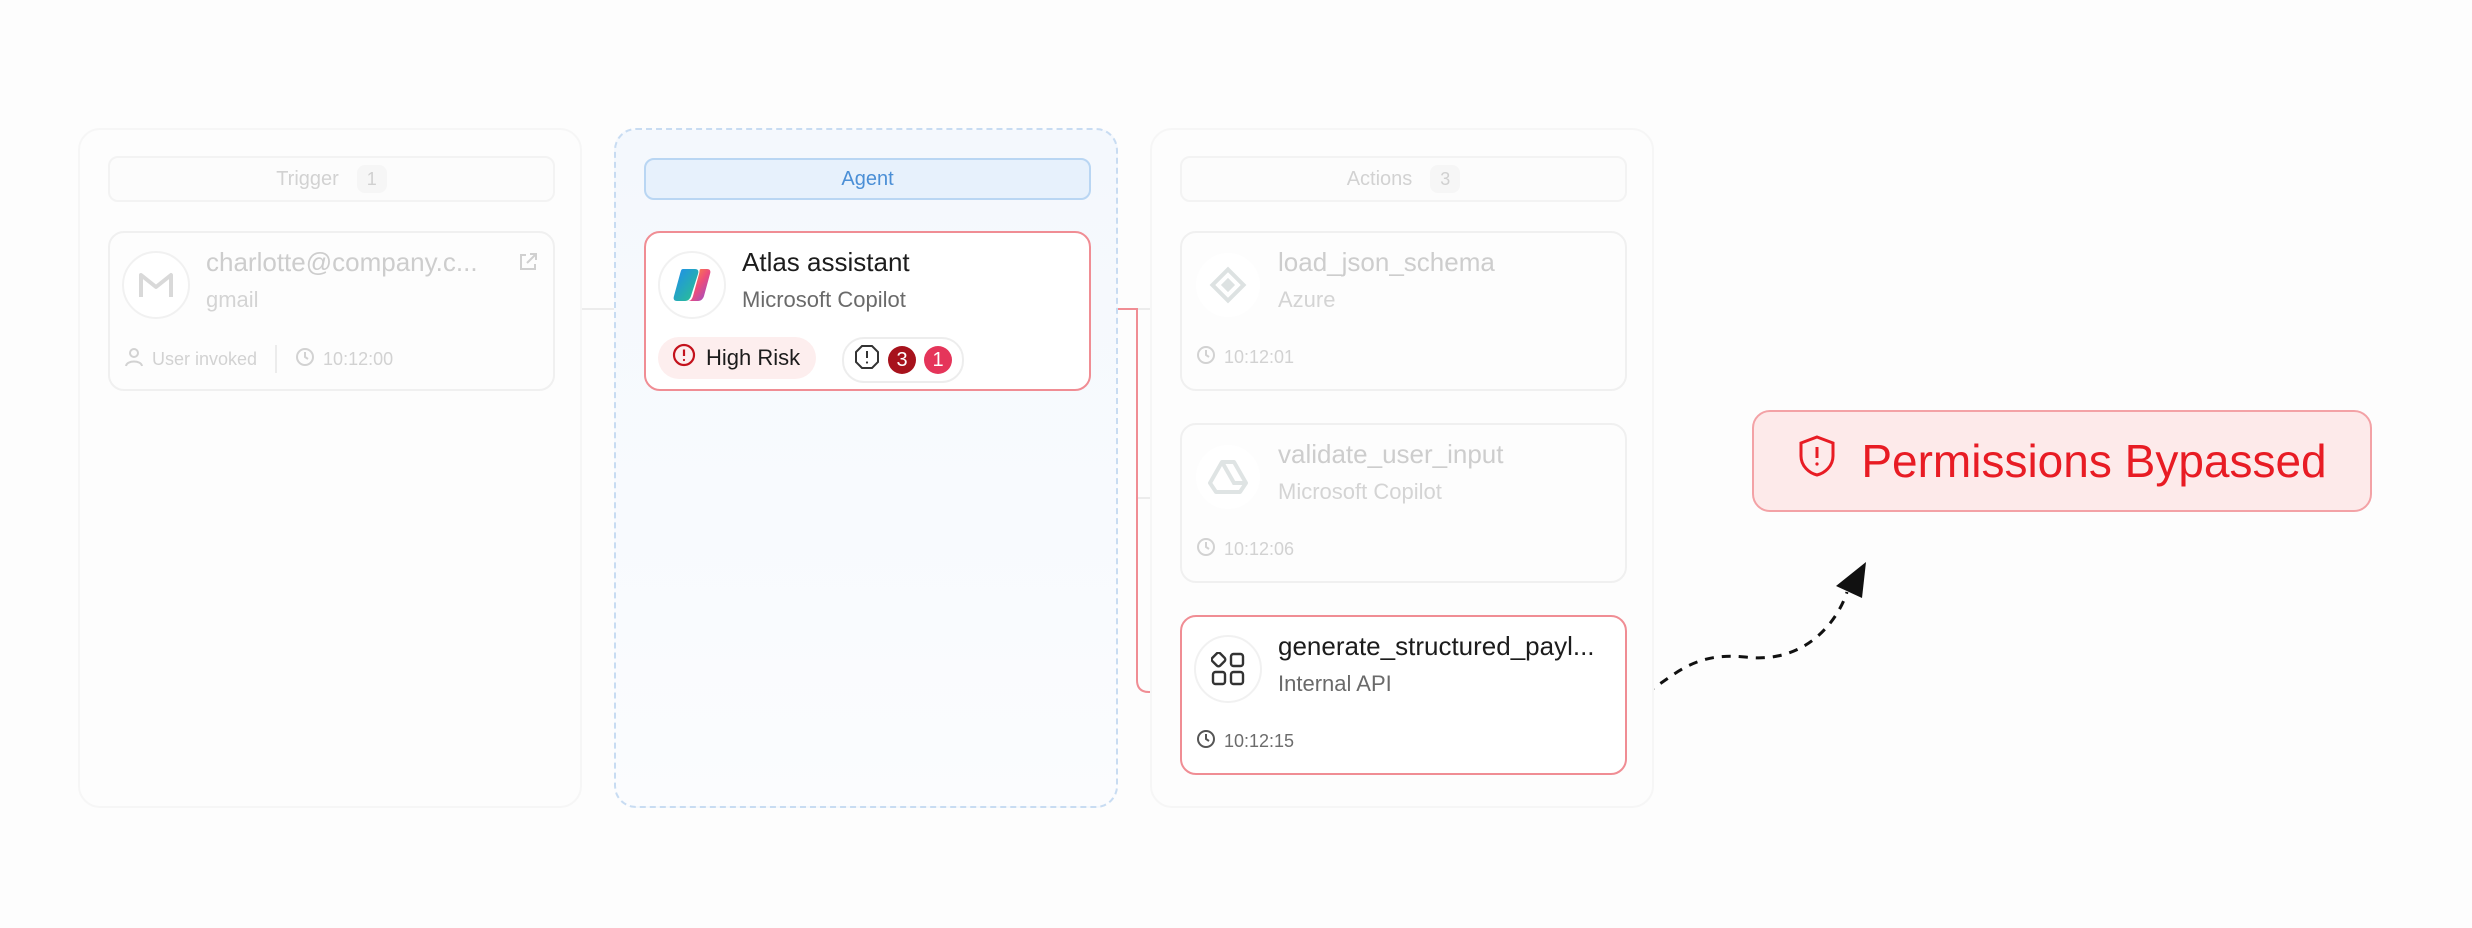  I want to click on trigger-count-badge: 1, so click(371, 179).